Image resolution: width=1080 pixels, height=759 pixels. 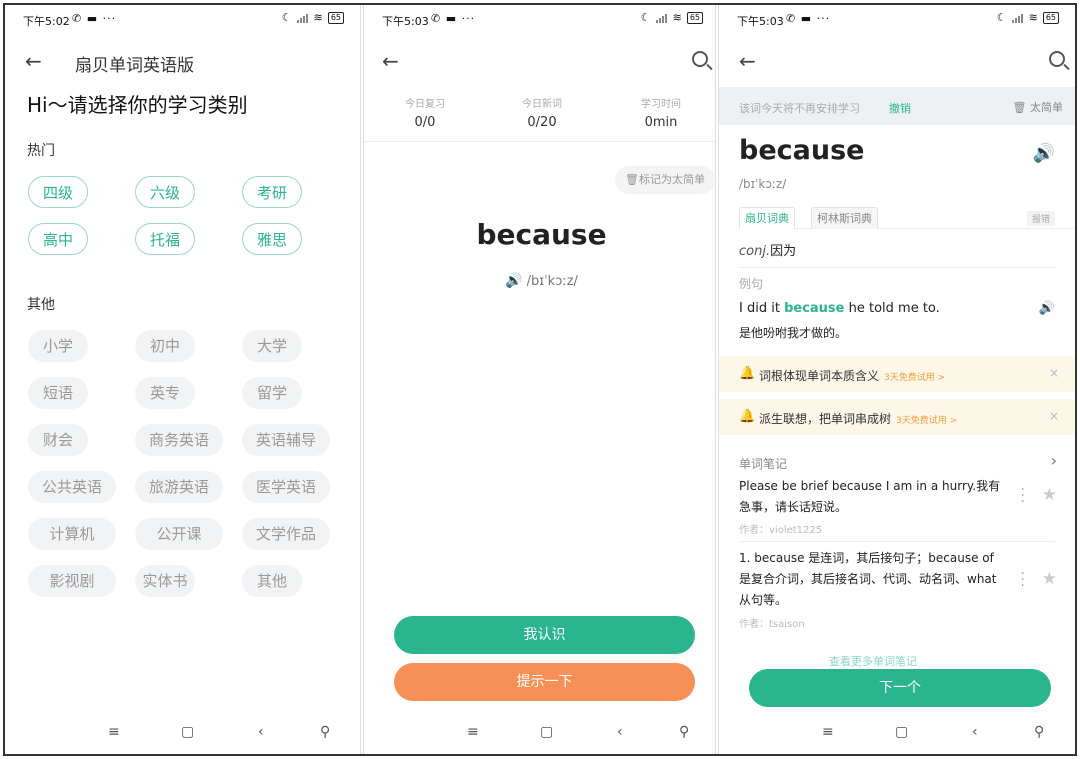 I want to click on example-speaker-icon: 🔊, so click(x=1047, y=308).